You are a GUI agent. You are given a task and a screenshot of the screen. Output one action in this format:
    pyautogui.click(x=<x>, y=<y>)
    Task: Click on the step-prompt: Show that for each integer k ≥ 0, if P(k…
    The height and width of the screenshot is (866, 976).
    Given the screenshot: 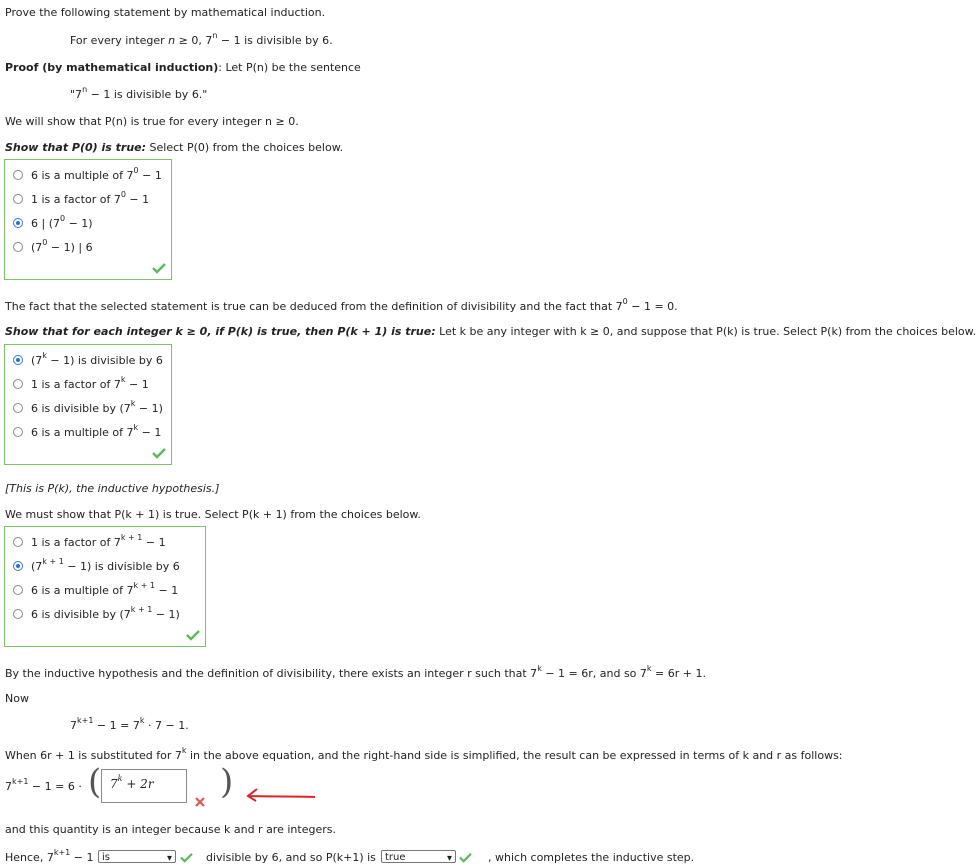 What is the action you would take?
    pyautogui.click(x=490, y=331)
    